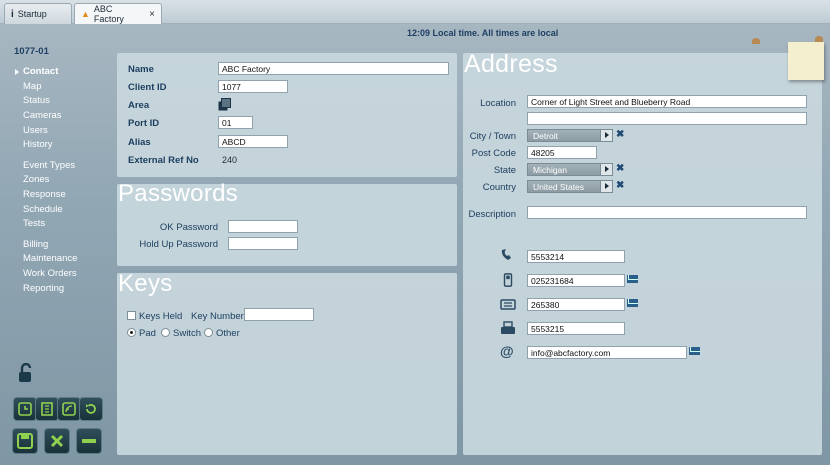 The image size is (830, 465). I want to click on save-icon, so click(25, 441).